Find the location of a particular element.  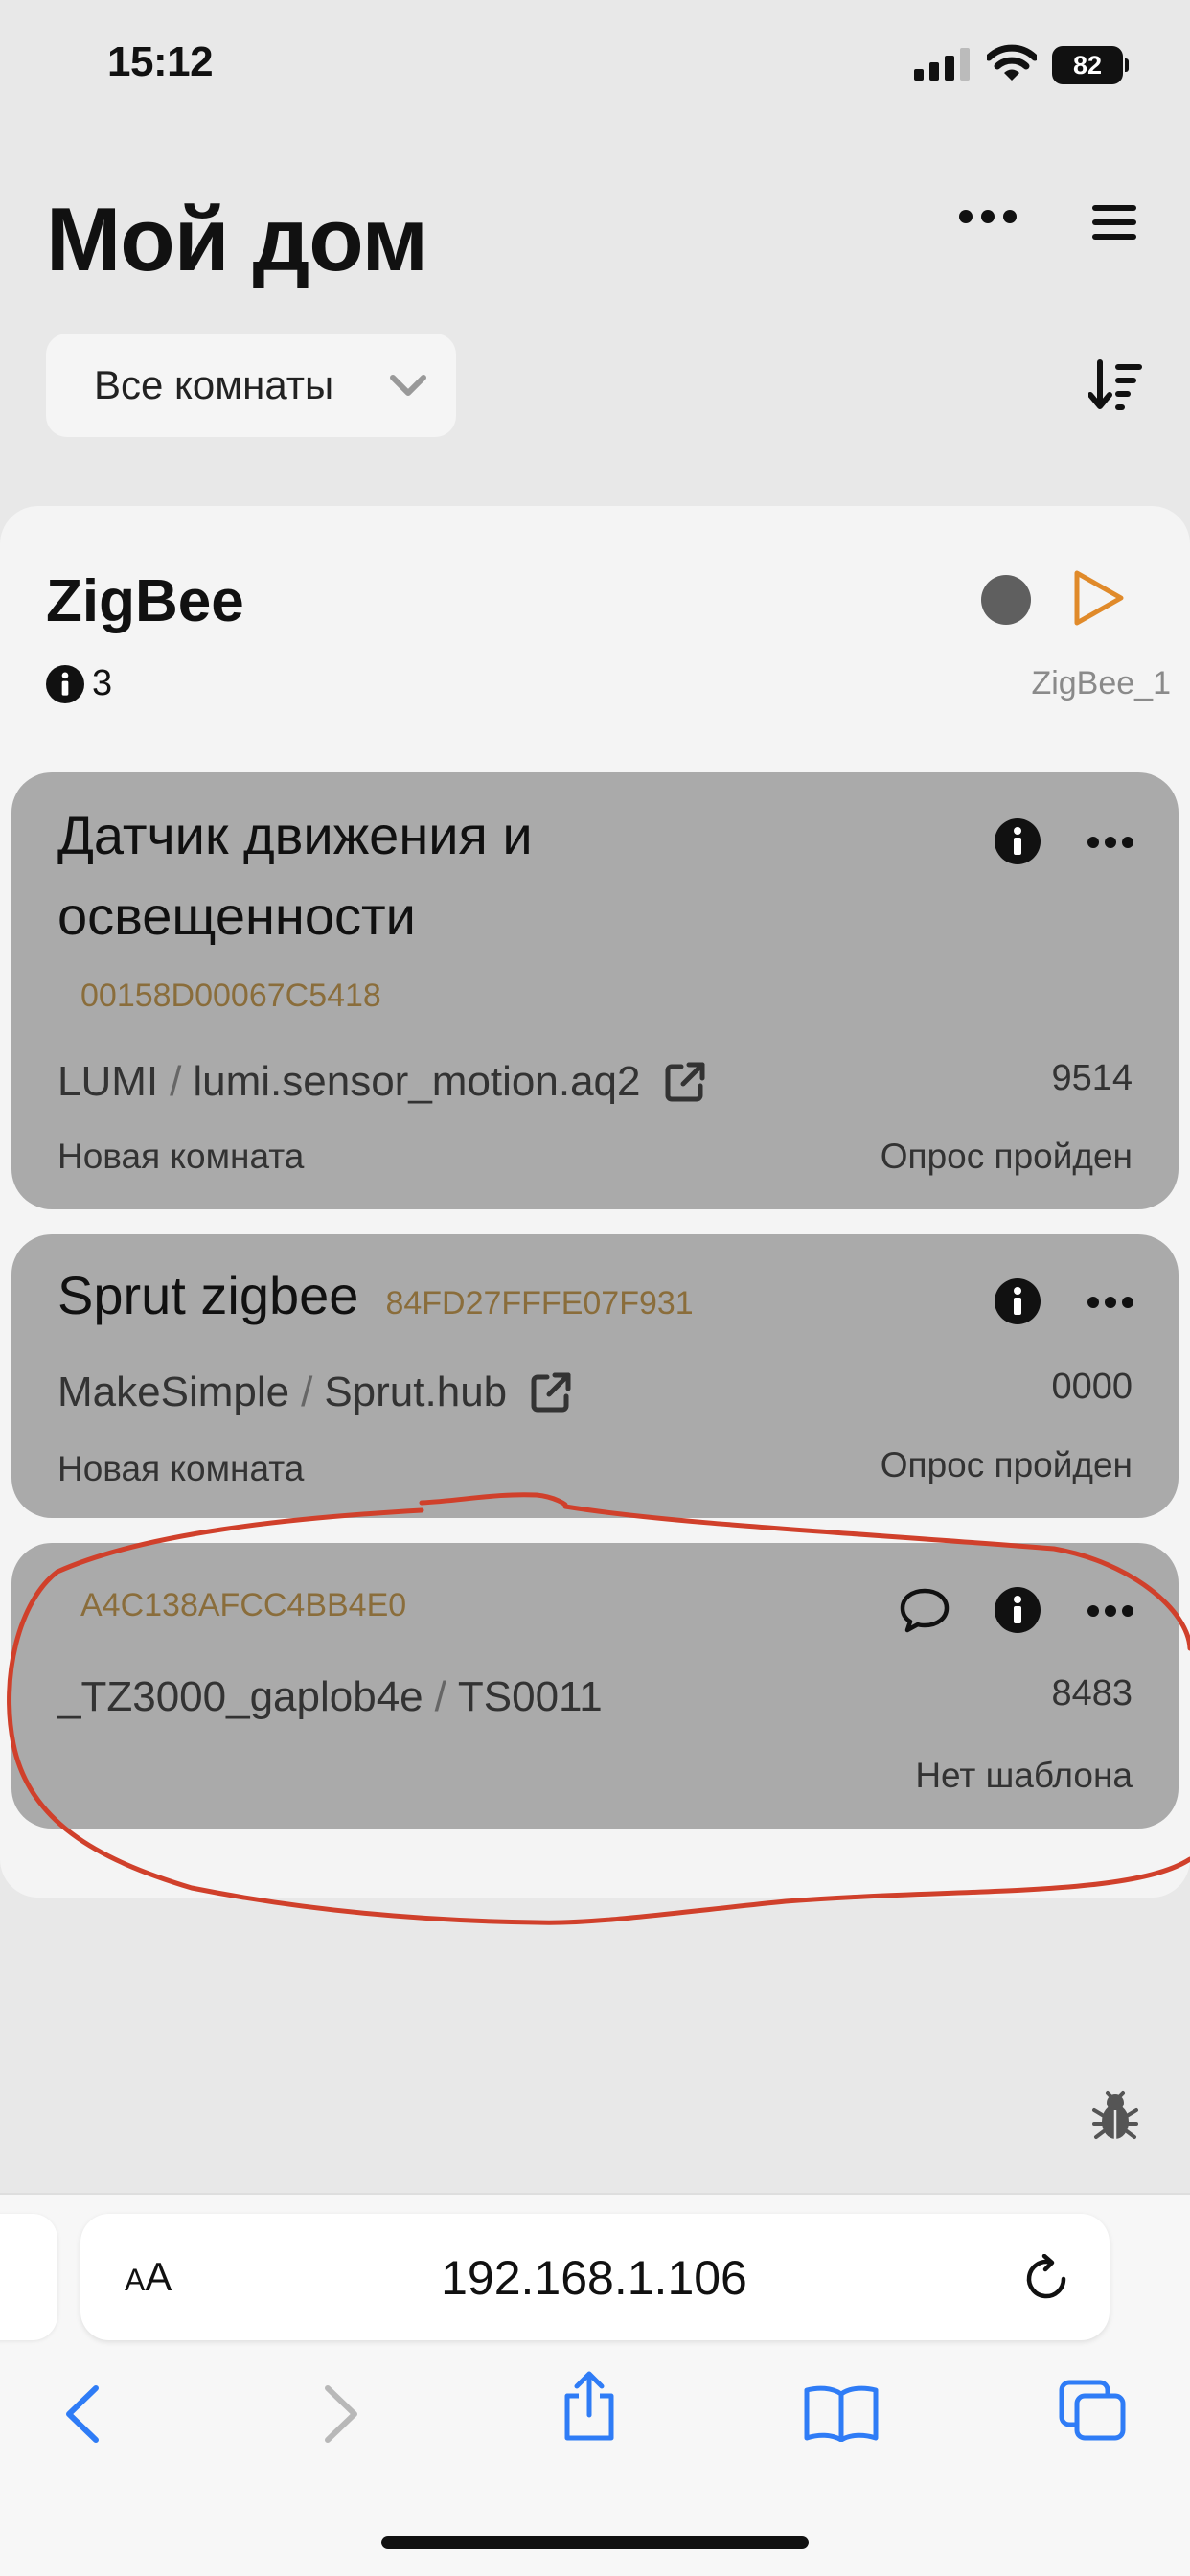

device-title-line: Датчик движения и is located at coordinates (295, 835).